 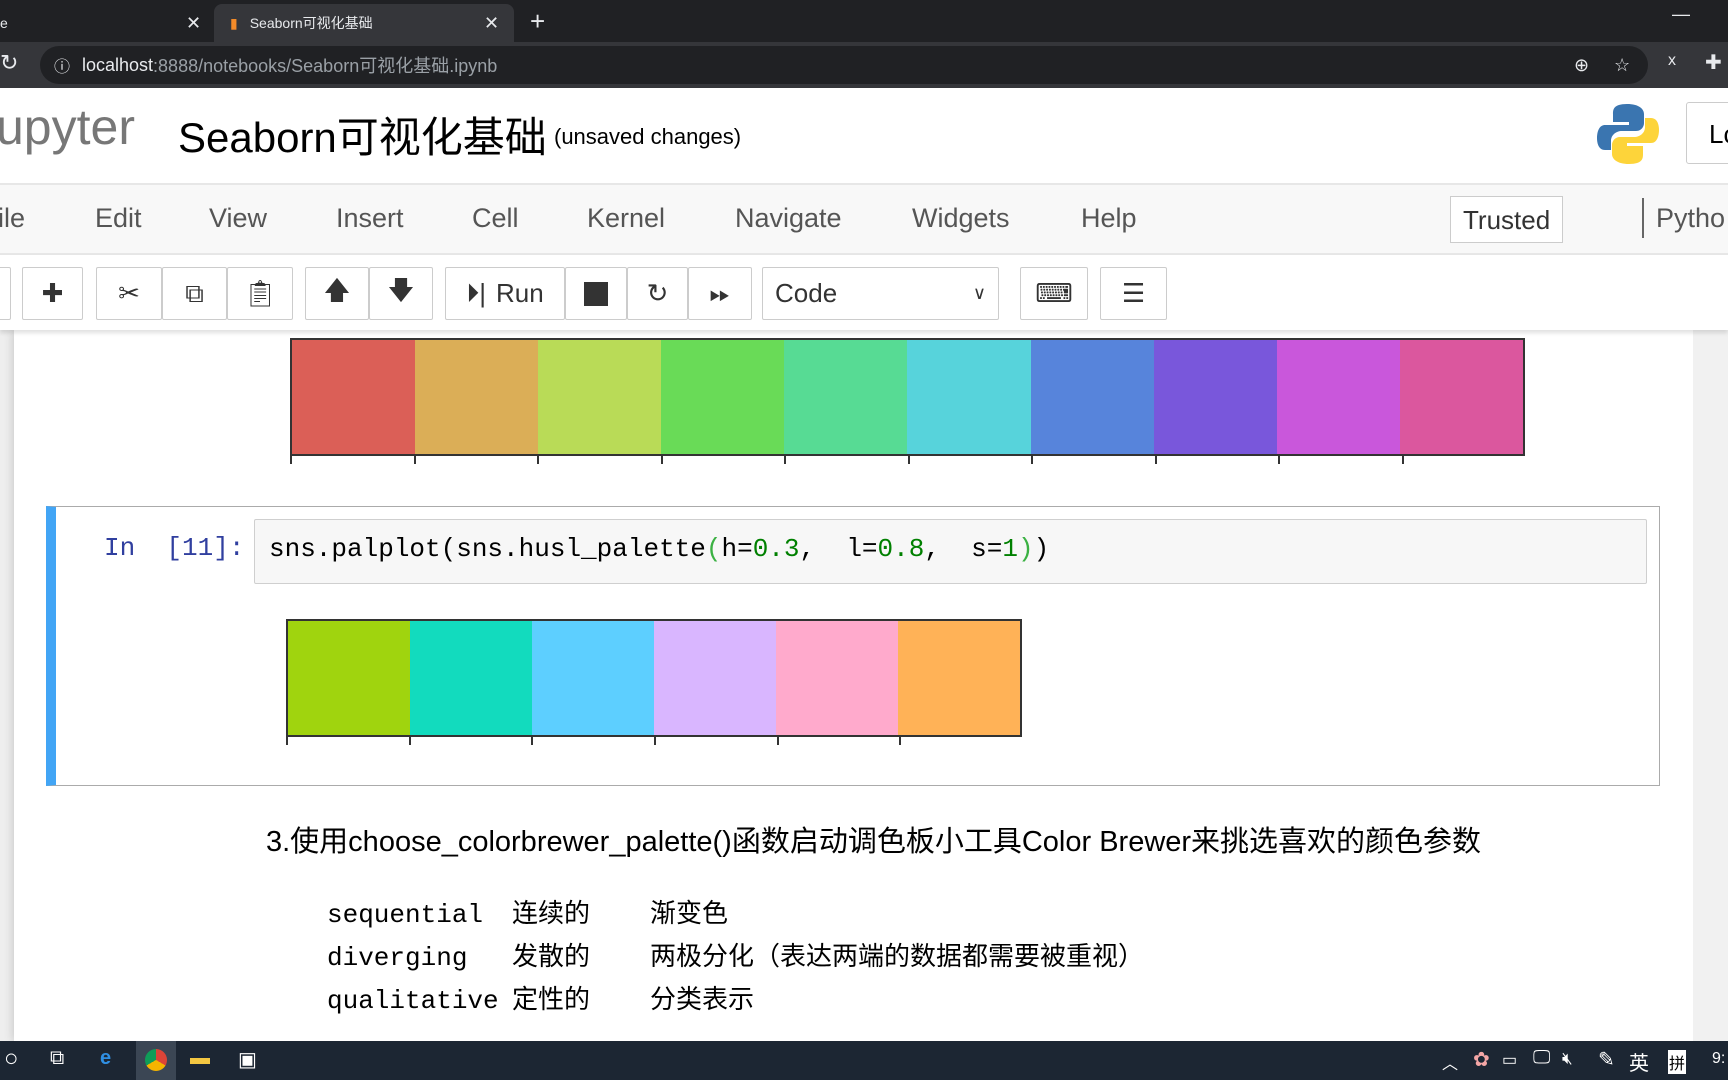 I want to click on notebook-header: upyter Seaborn可视化基础 (unsaved changes) Lo, so click(x=864, y=136).